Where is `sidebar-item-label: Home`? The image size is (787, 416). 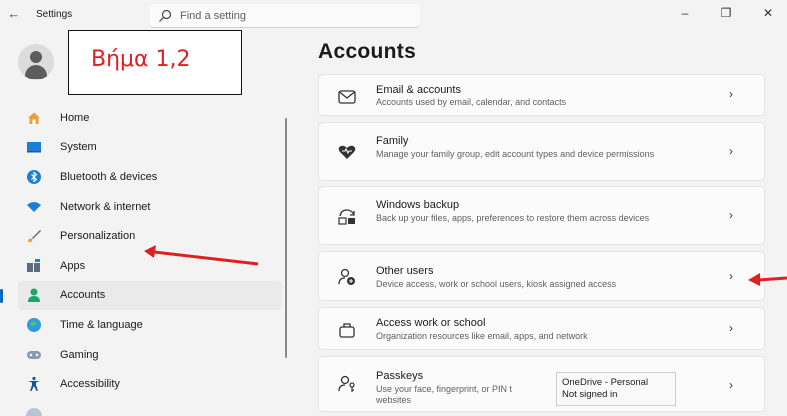 sidebar-item-label: Home is located at coordinates (75, 117).